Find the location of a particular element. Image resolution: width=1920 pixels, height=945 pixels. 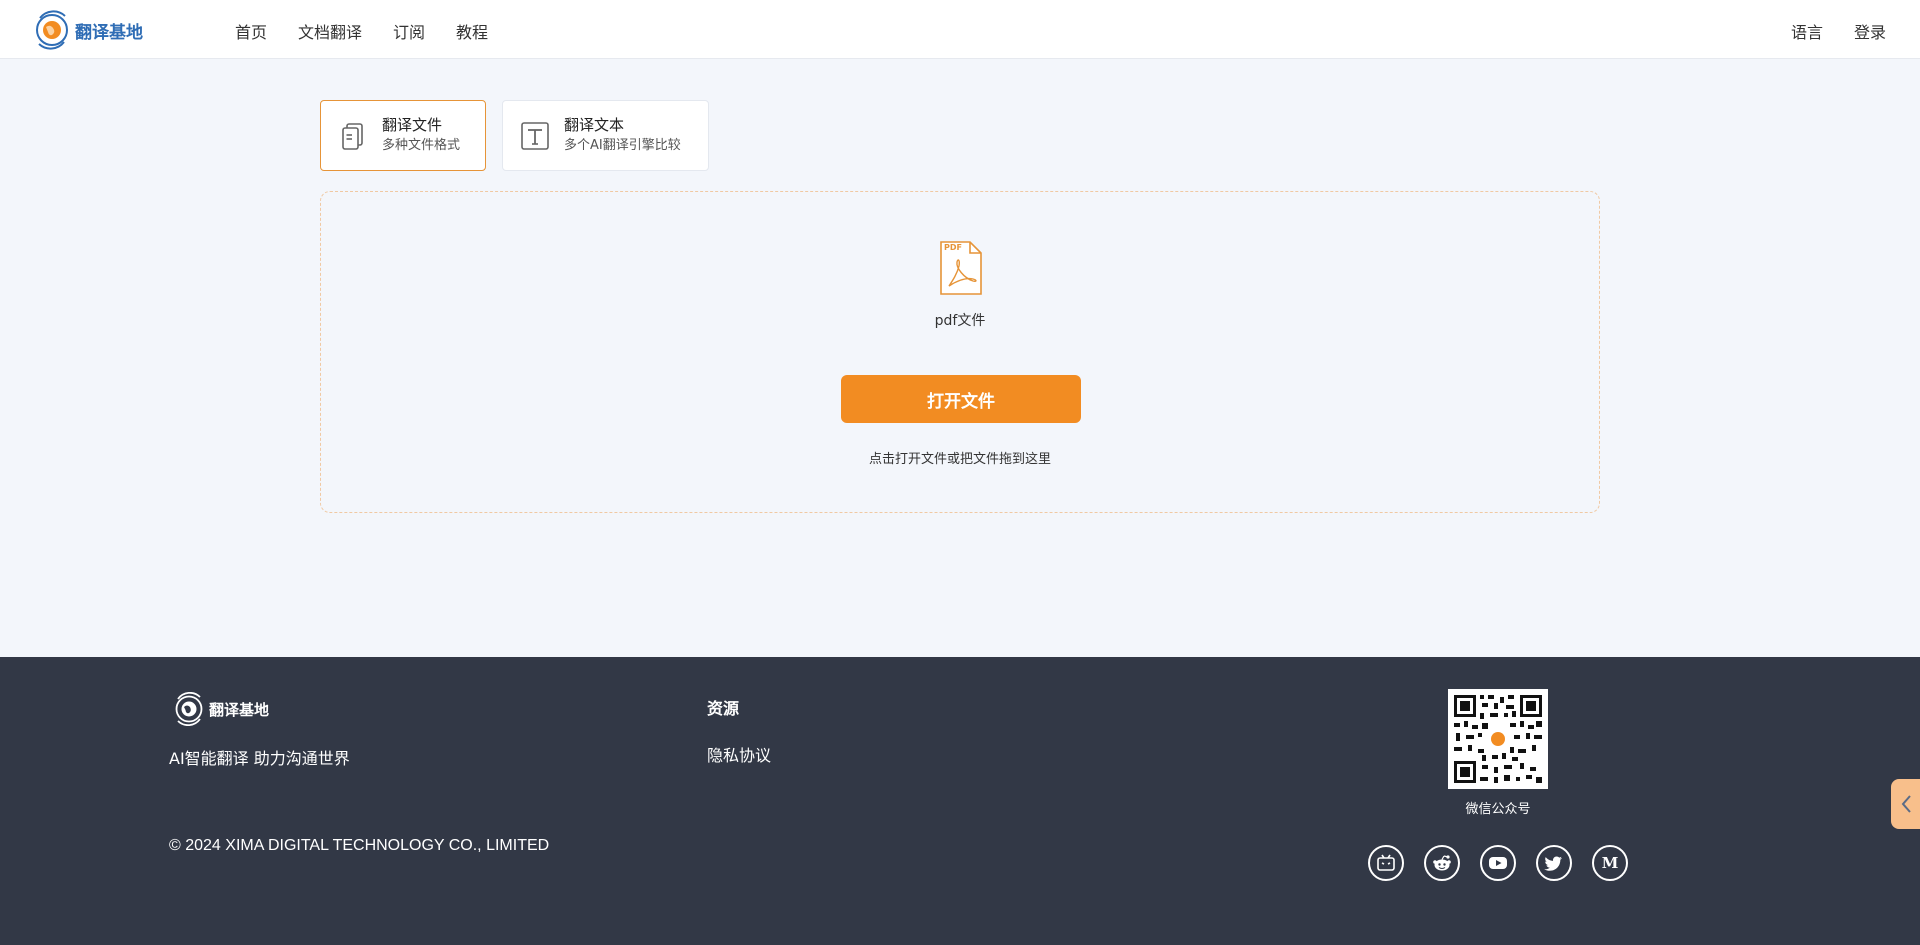

tab-text-text: 翻译文本 多个AI翻译引擎比较 is located at coordinates (622, 135).